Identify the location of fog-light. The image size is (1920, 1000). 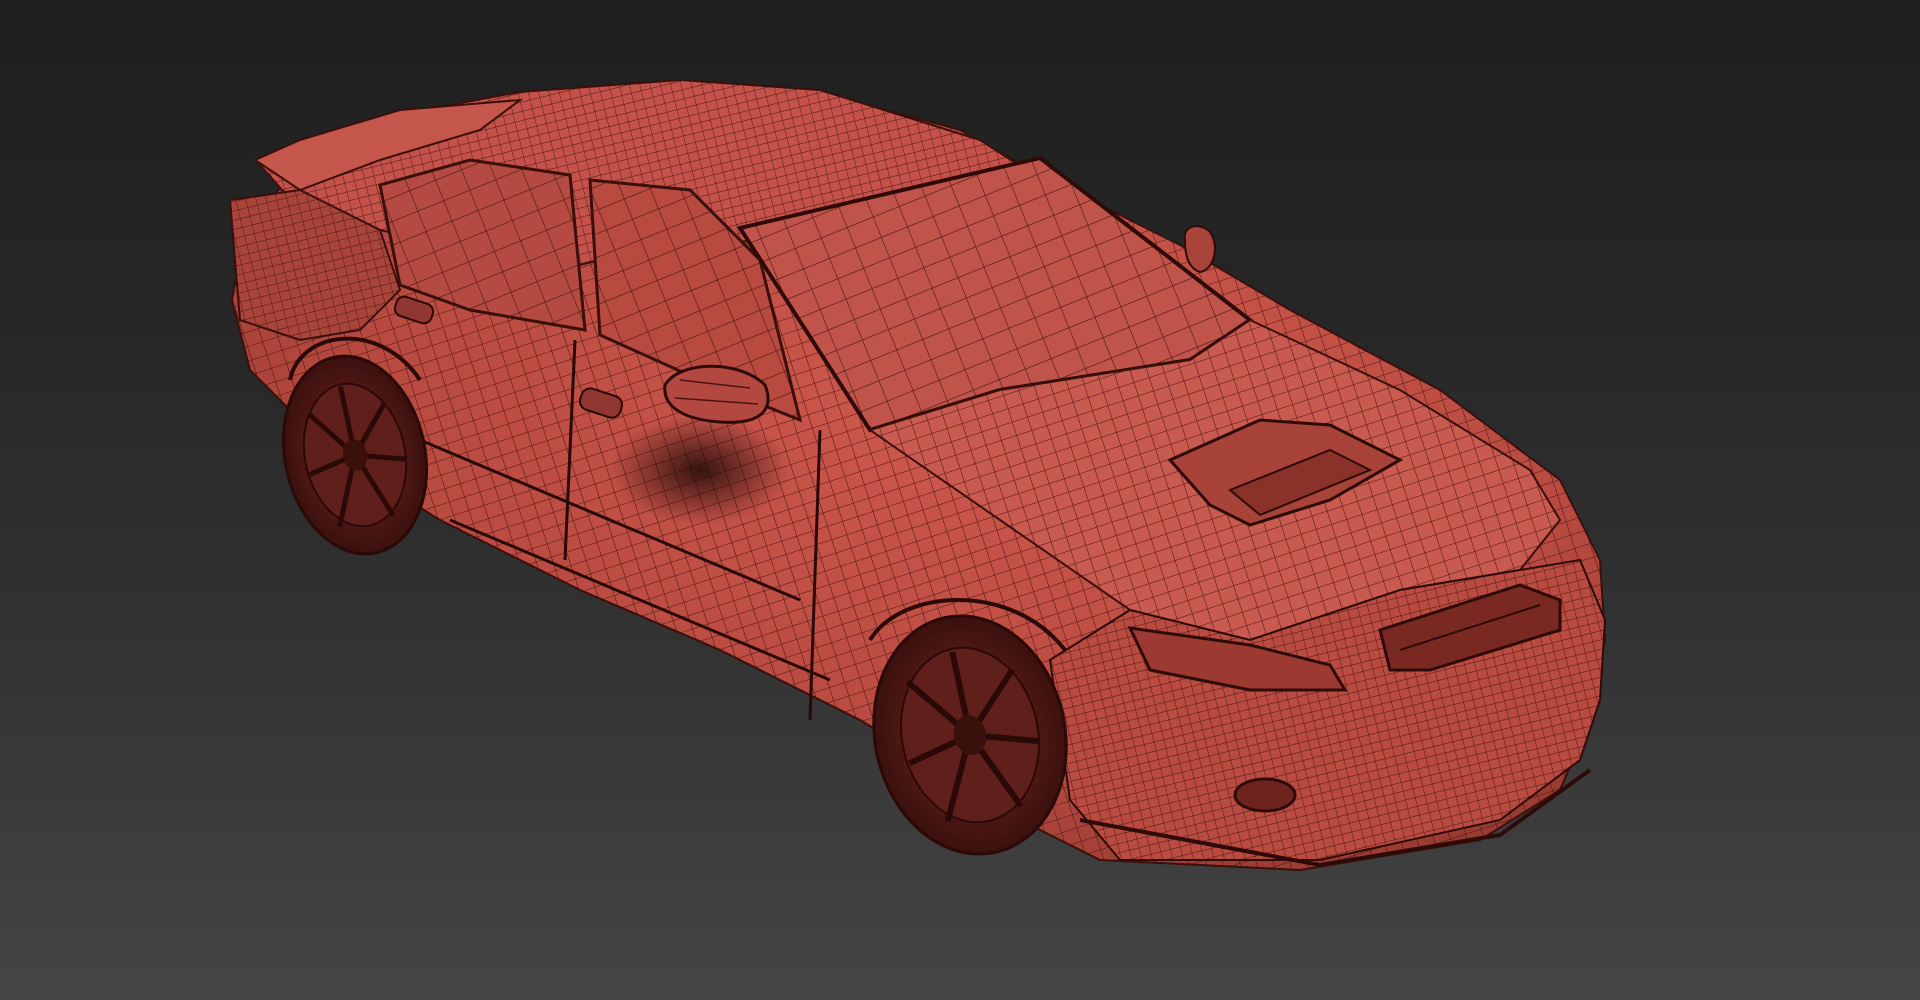
(1265, 795).